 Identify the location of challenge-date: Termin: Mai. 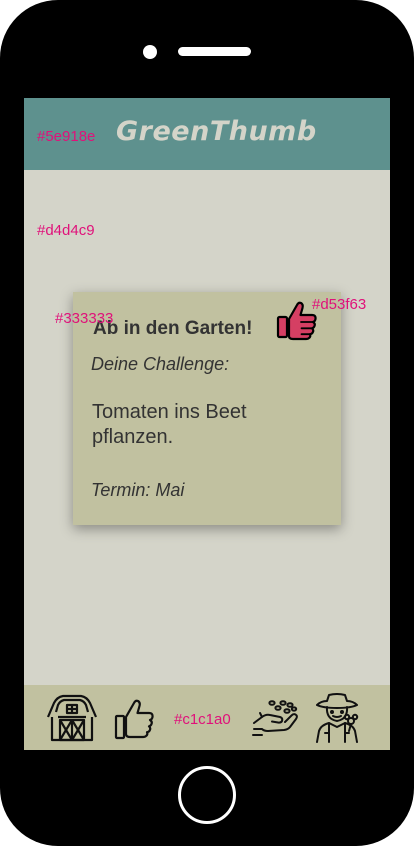
(138, 490).